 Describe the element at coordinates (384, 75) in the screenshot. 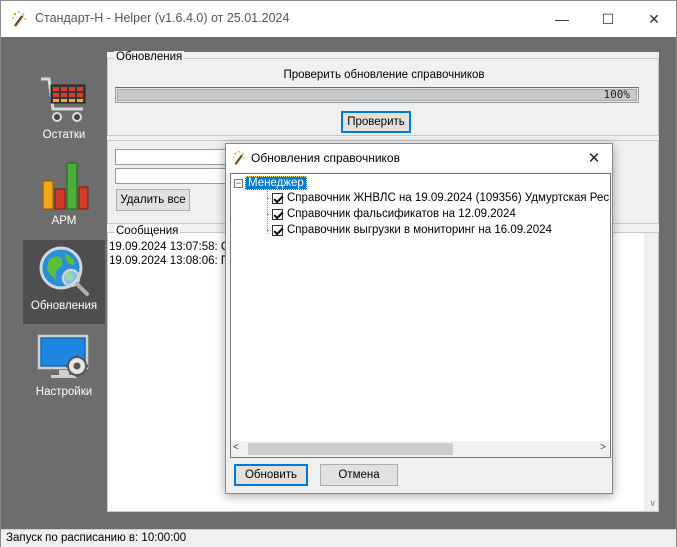

I see `check-updates-label: Проверить обновление справочников` at that location.